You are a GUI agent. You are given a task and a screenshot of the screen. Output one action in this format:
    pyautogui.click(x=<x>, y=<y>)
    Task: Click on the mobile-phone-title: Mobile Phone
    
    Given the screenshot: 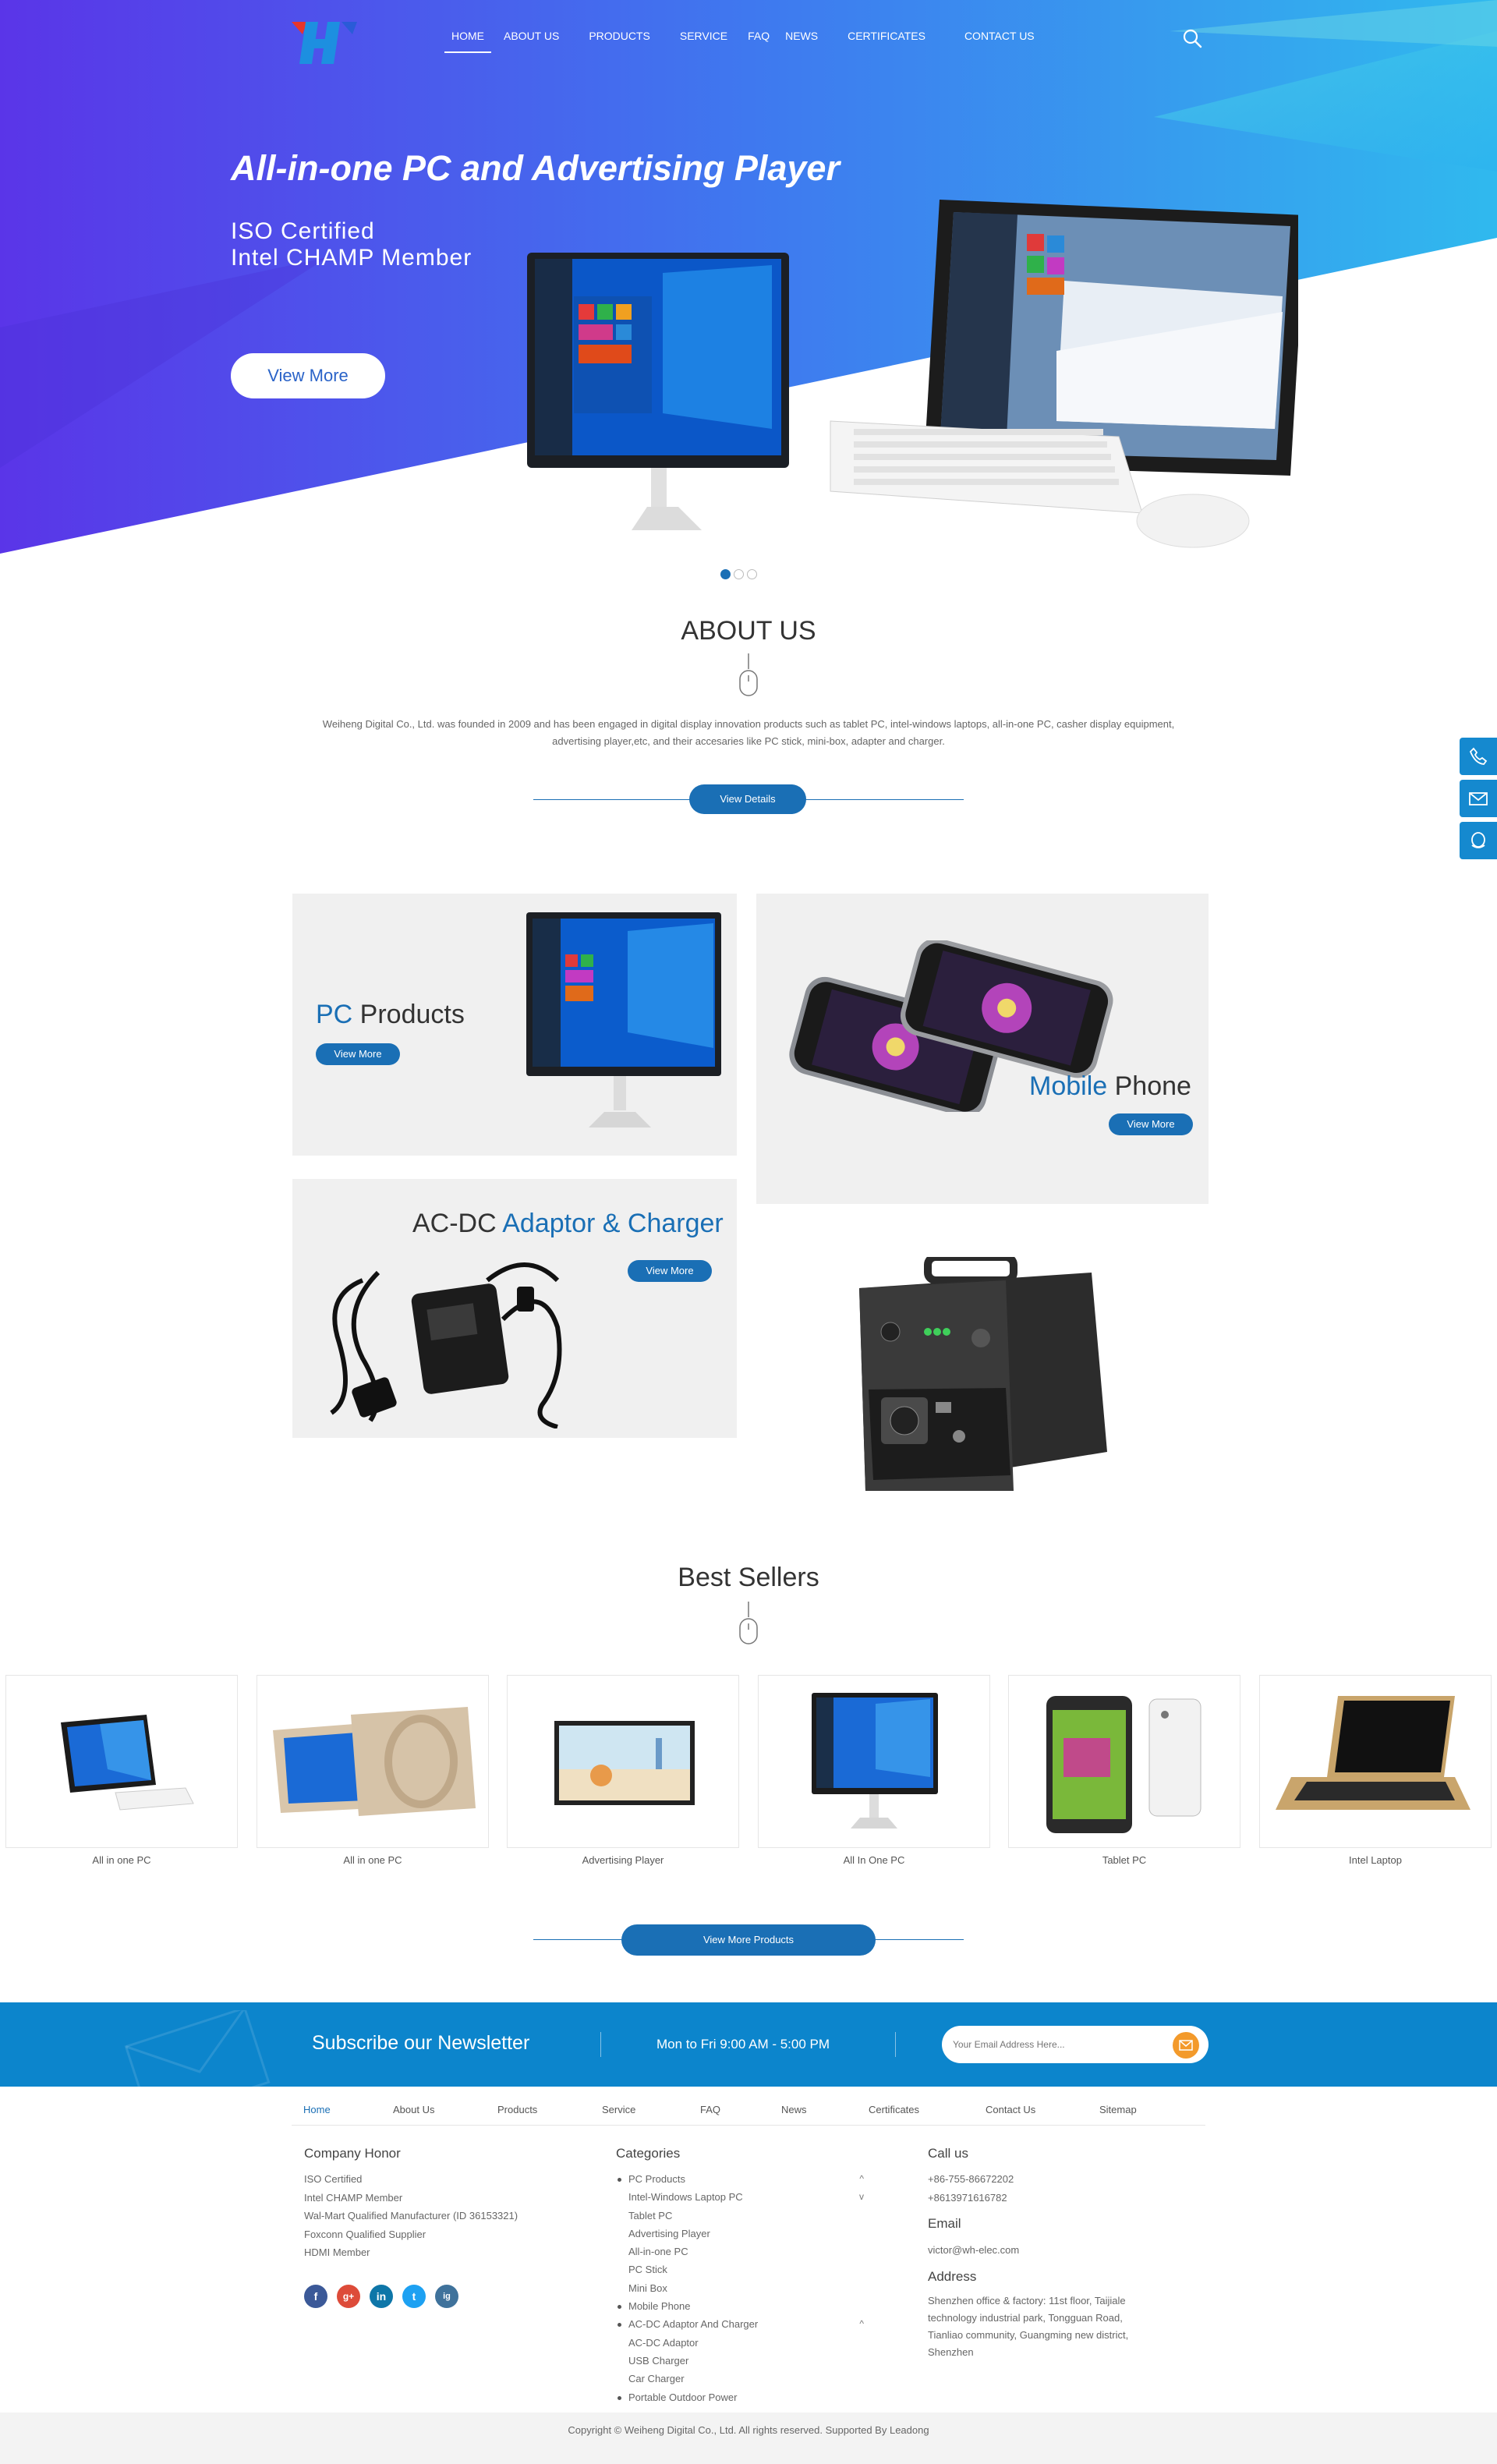 What is the action you would take?
    pyautogui.click(x=1110, y=1087)
    